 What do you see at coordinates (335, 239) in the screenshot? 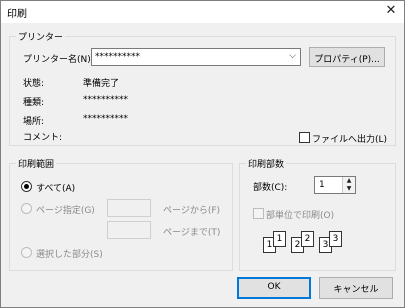
I see `collate-page: 3` at bounding box center [335, 239].